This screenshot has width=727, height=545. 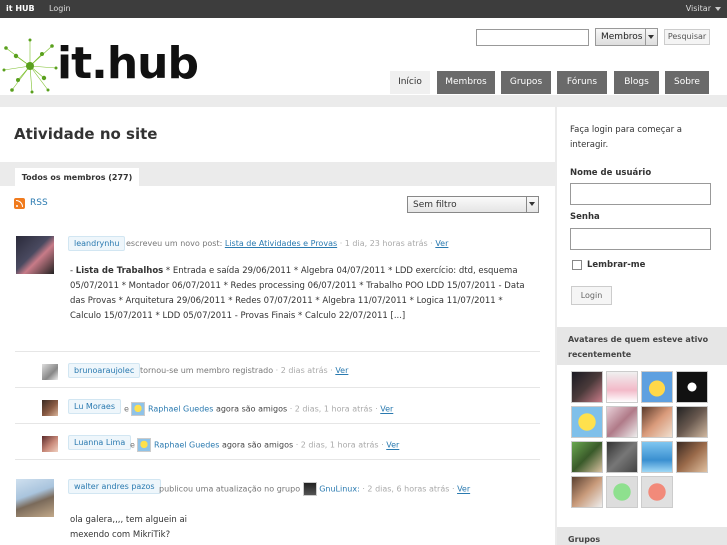 What do you see at coordinates (577, 265) in the screenshot?
I see `remember-checkbox` at bounding box center [577, 265].